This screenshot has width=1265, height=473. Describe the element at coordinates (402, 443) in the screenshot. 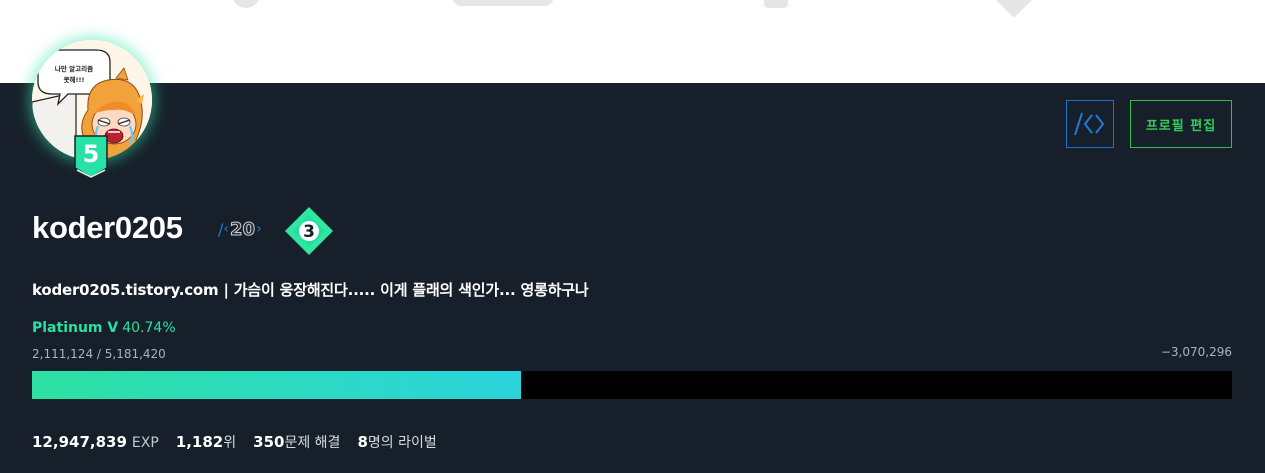

I see `rivals-label: 명의 라이벌` at that location.